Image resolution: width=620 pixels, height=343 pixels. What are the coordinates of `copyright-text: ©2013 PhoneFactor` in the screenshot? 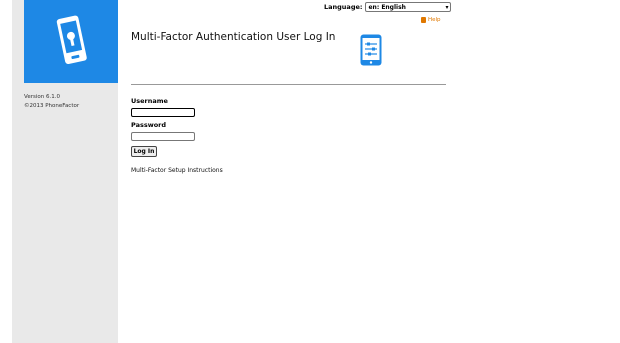 It's located at (52, 106).